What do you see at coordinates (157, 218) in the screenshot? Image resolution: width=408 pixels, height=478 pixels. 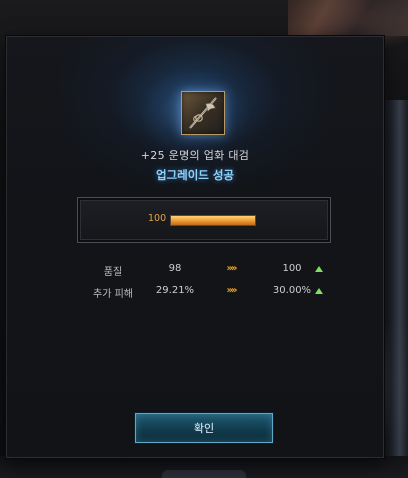 I see `gauge-value: 100` at bounding box center [157, 218].